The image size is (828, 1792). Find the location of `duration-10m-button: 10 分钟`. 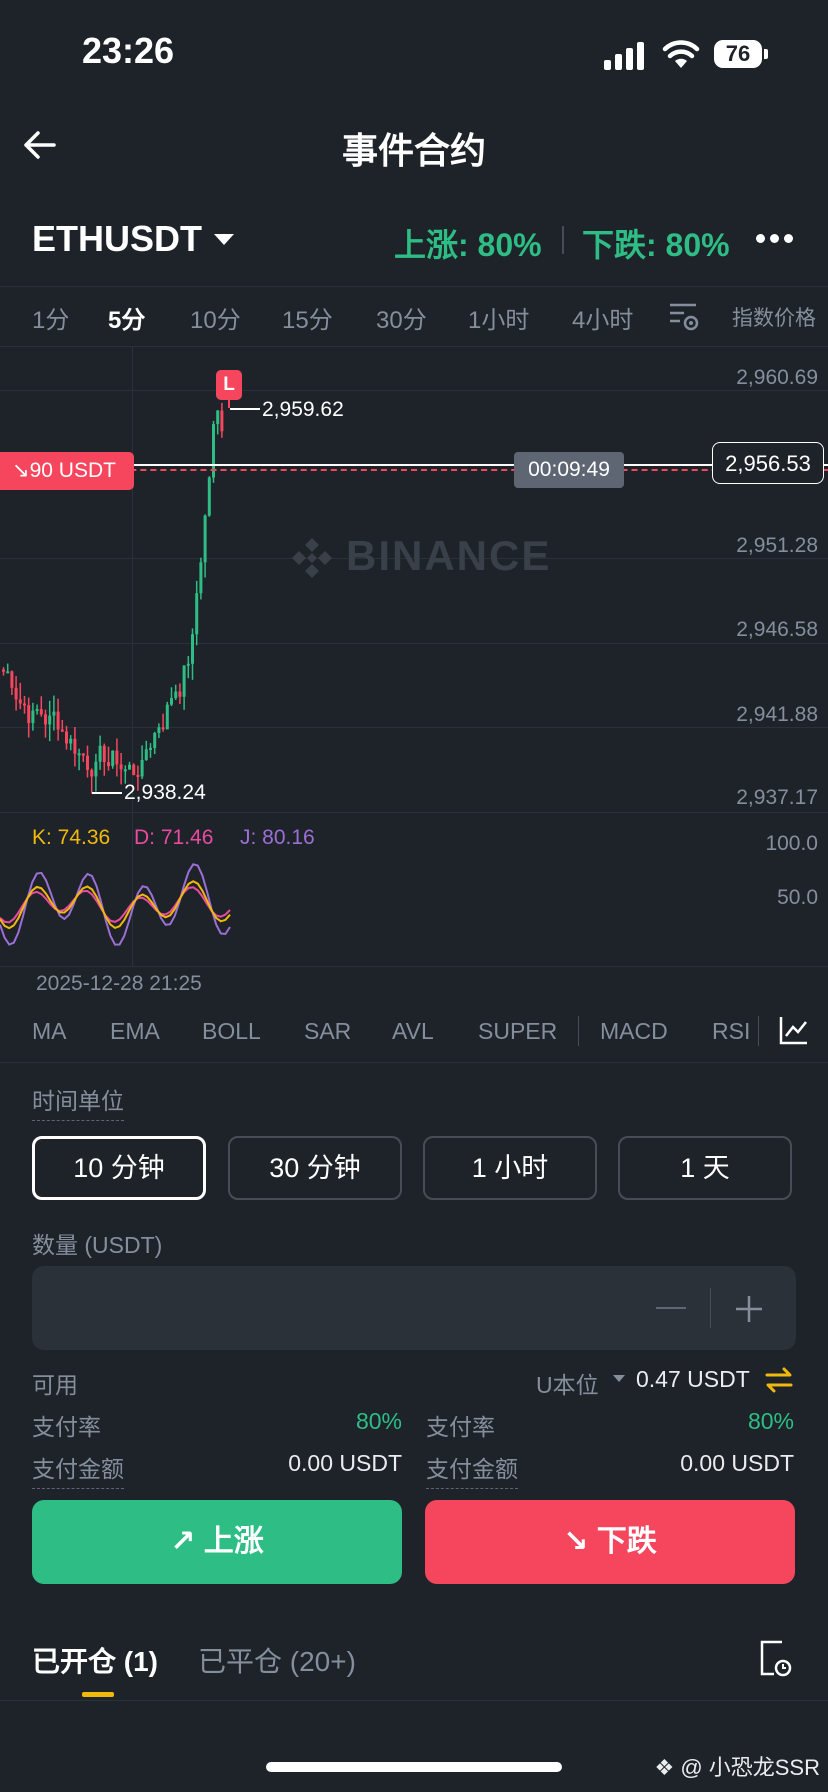

duration-10m-button: 10 分钟 is located at coordinates (119, 1168).